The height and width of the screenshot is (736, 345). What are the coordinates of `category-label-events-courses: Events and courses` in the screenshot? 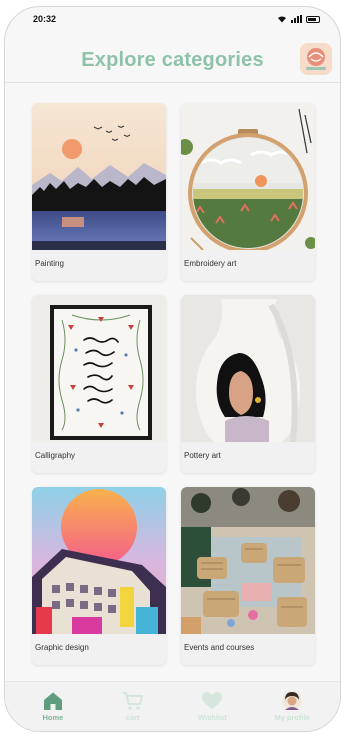 It's located at (219, 647).